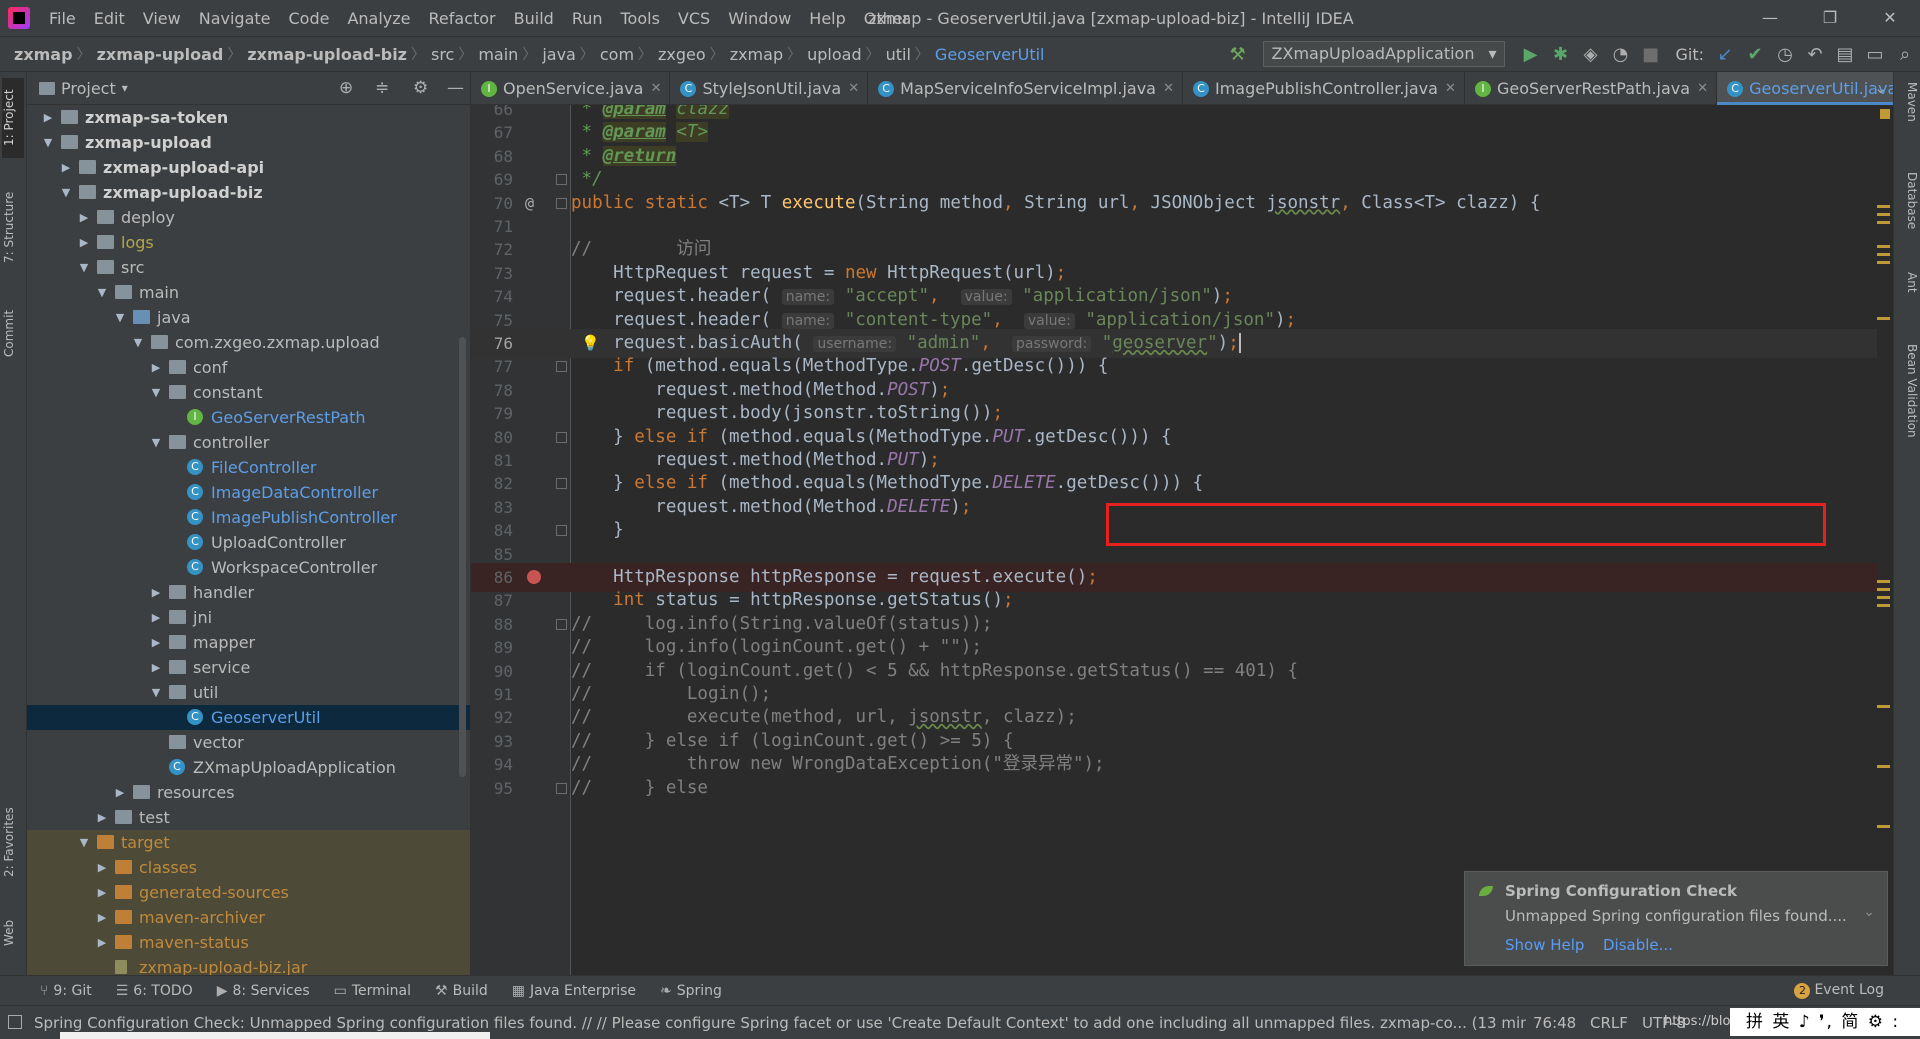 This screenshot has height=1039, width=1920. Describe the element at coordinates (441, 54) in the screenshot. I see `breadcrumb-item: src` at that location.